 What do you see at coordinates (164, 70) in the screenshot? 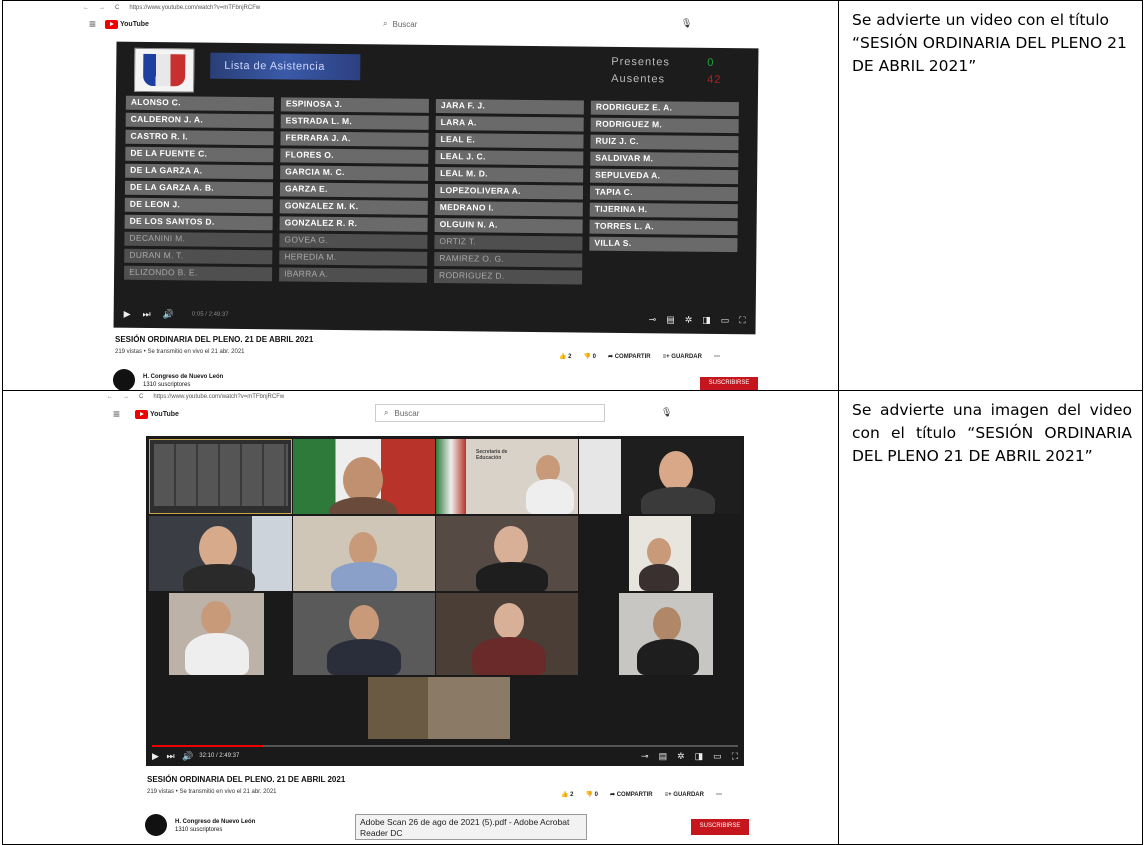
I see `congress-crest-logo` at bounding box center [164, 70].